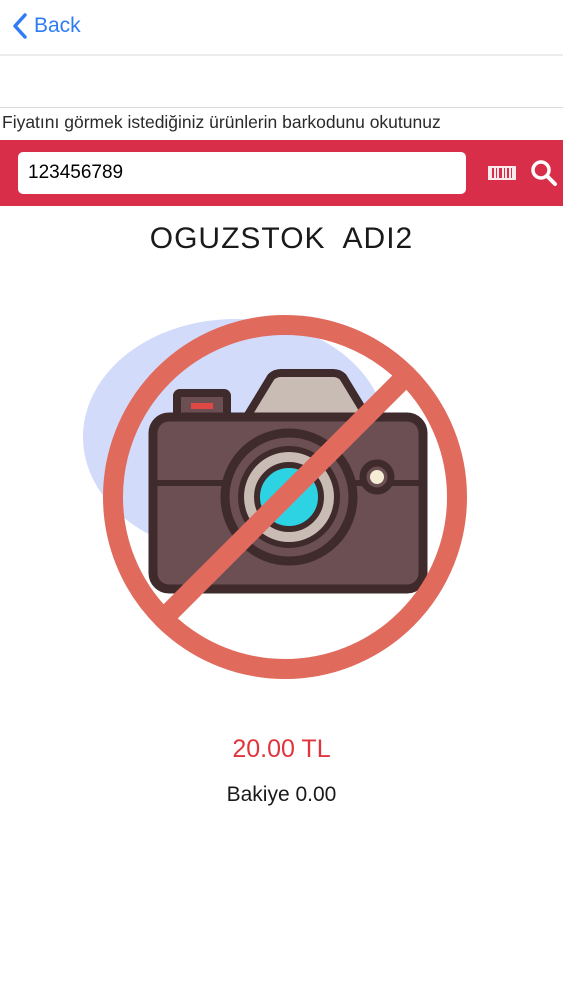  Describe the element at coordinates (281, 794) in the screenshot. I see `balance-text: Bakiye 0.00` at that location.